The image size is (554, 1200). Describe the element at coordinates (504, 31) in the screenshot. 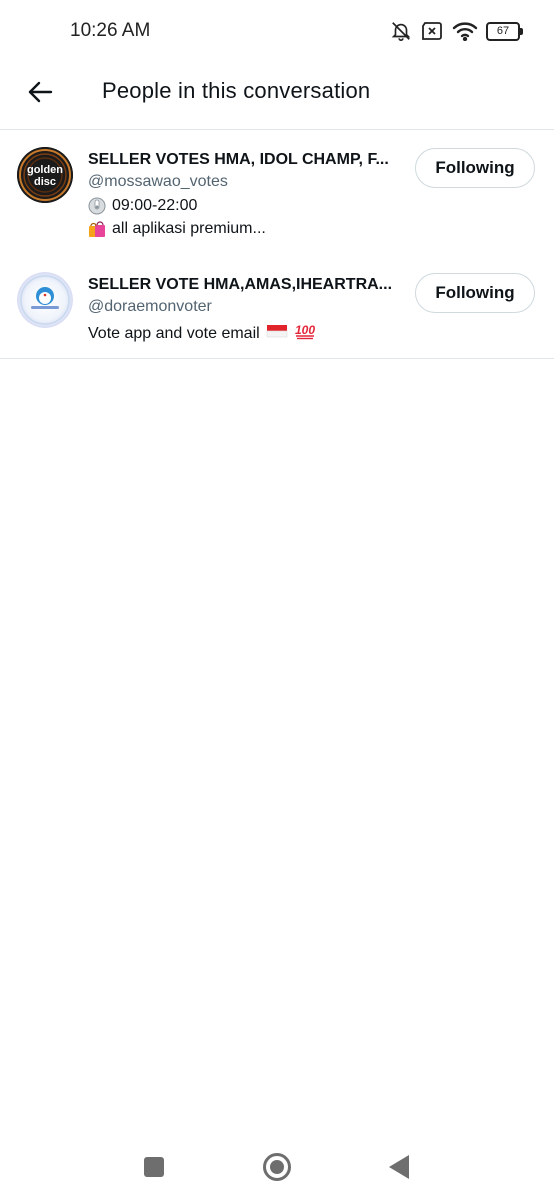

I see `battery-icon: 67` at that location.